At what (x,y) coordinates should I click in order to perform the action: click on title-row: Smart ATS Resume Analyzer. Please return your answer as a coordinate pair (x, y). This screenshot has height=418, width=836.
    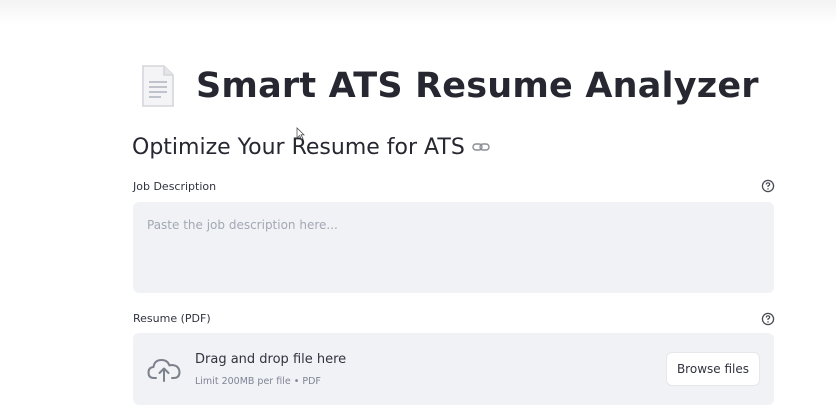
    Looking at the image, I should click on (449, 86).